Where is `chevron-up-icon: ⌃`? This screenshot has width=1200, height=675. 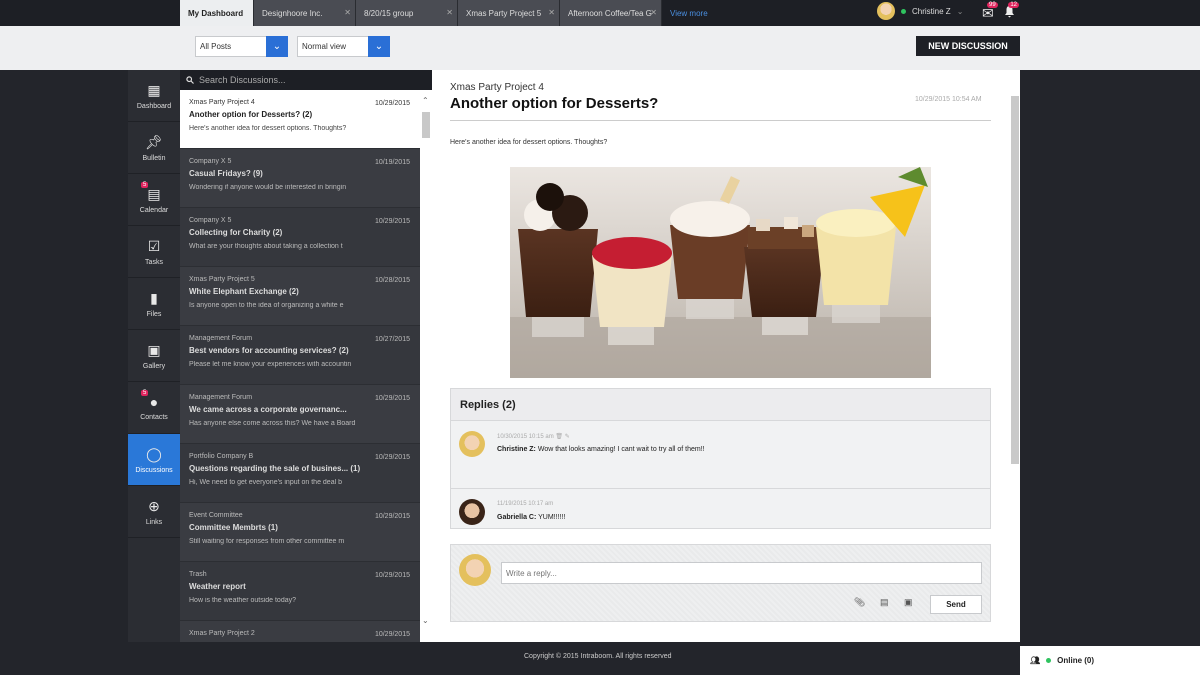
chevron-up-icon: ⌃ is located at coordinates (425, 100).